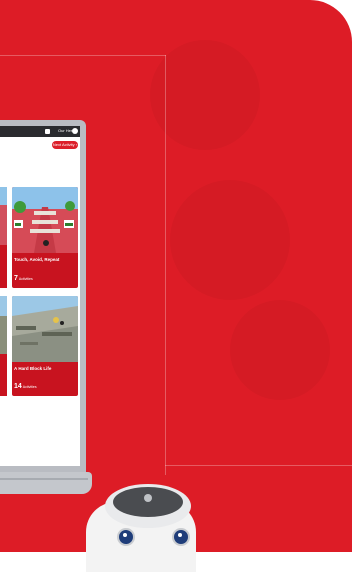 The height and width of the screenshot is (572, 352). Describe the element at coordinates (44, 479) in the screenshot. I see `laptop-hinge` at that location.